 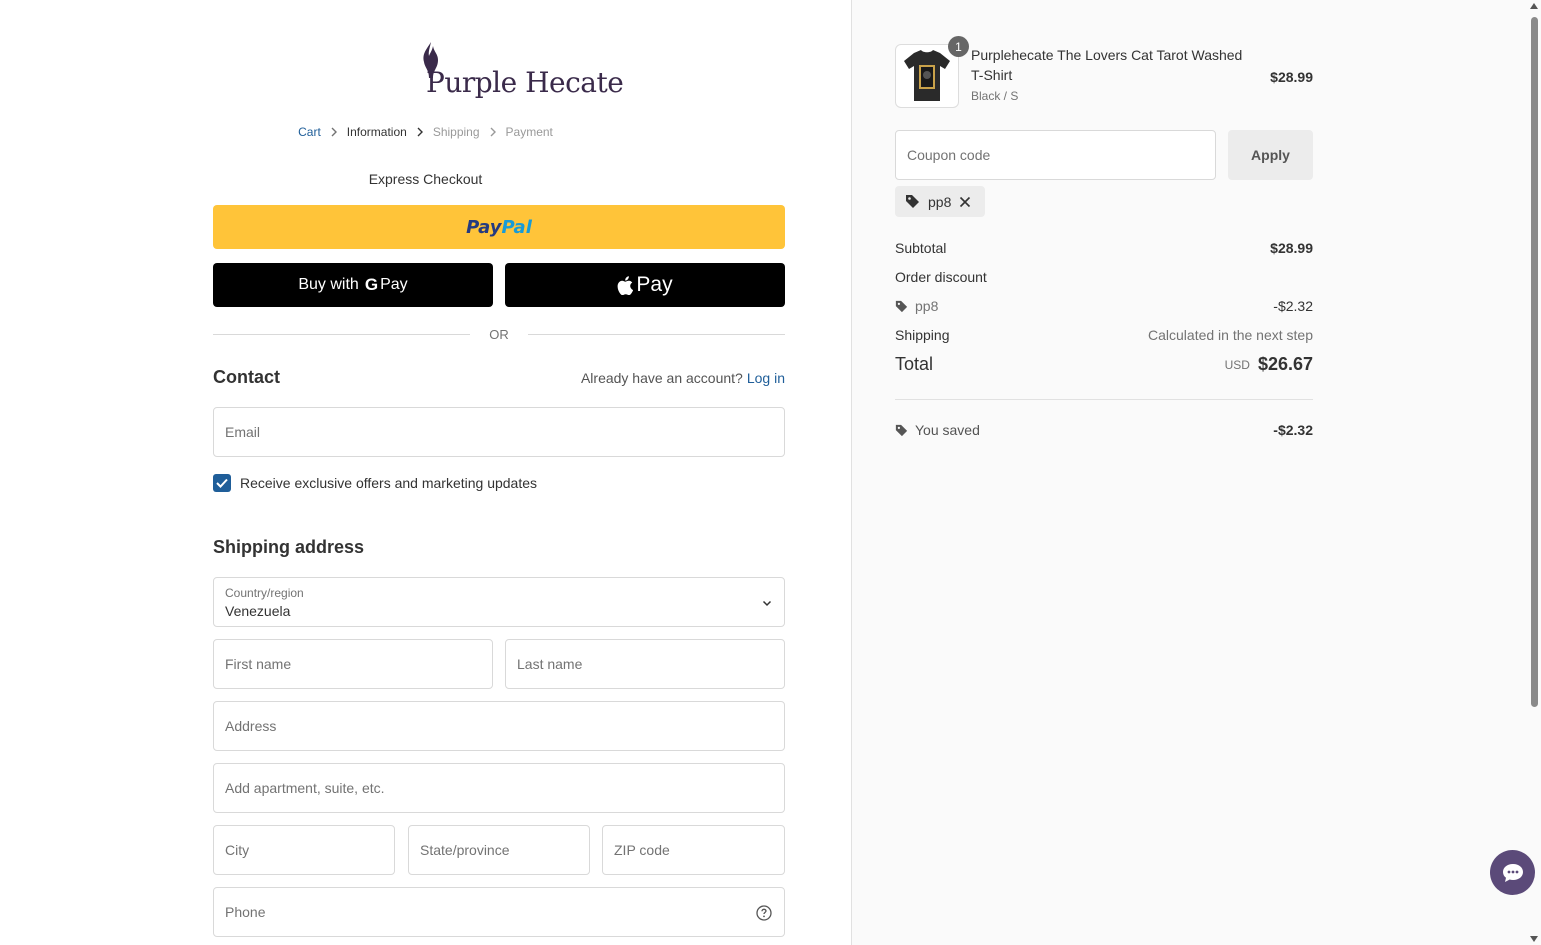 What do you see at coordinates (927, 75) in the screenshot?
I see `tshirt-image` at bounding box center [927, 75].